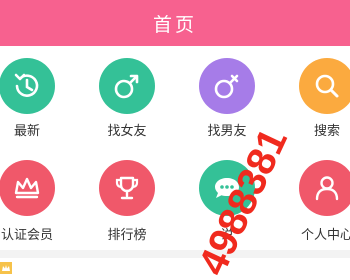 This screenshot has height=280, width=350. I want to click on grid-item-leaderboard: 排行榜, so click(127, 200).